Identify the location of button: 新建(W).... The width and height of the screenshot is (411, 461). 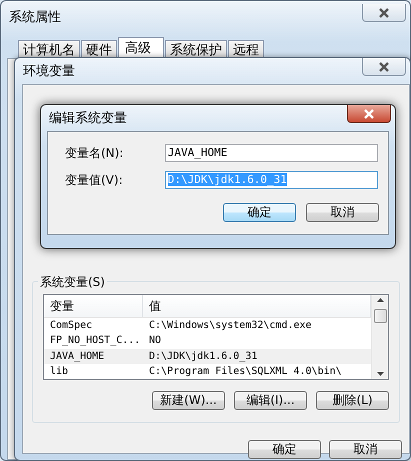
(188, 400).